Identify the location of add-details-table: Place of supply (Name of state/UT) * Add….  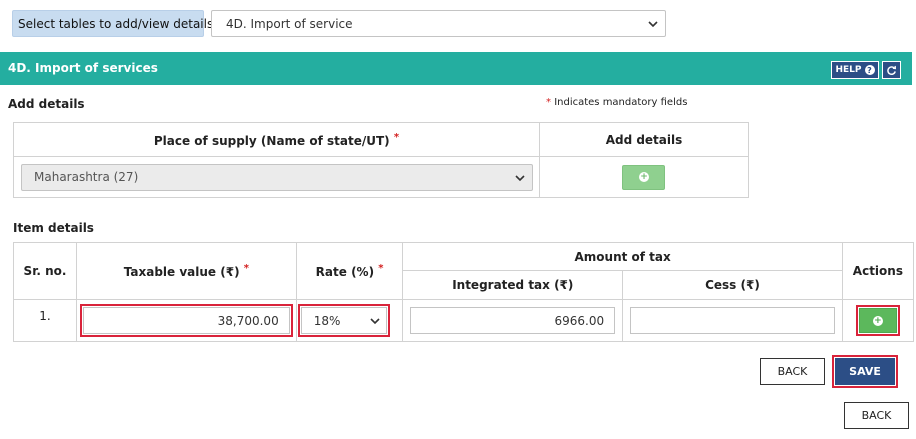
(381, 160).